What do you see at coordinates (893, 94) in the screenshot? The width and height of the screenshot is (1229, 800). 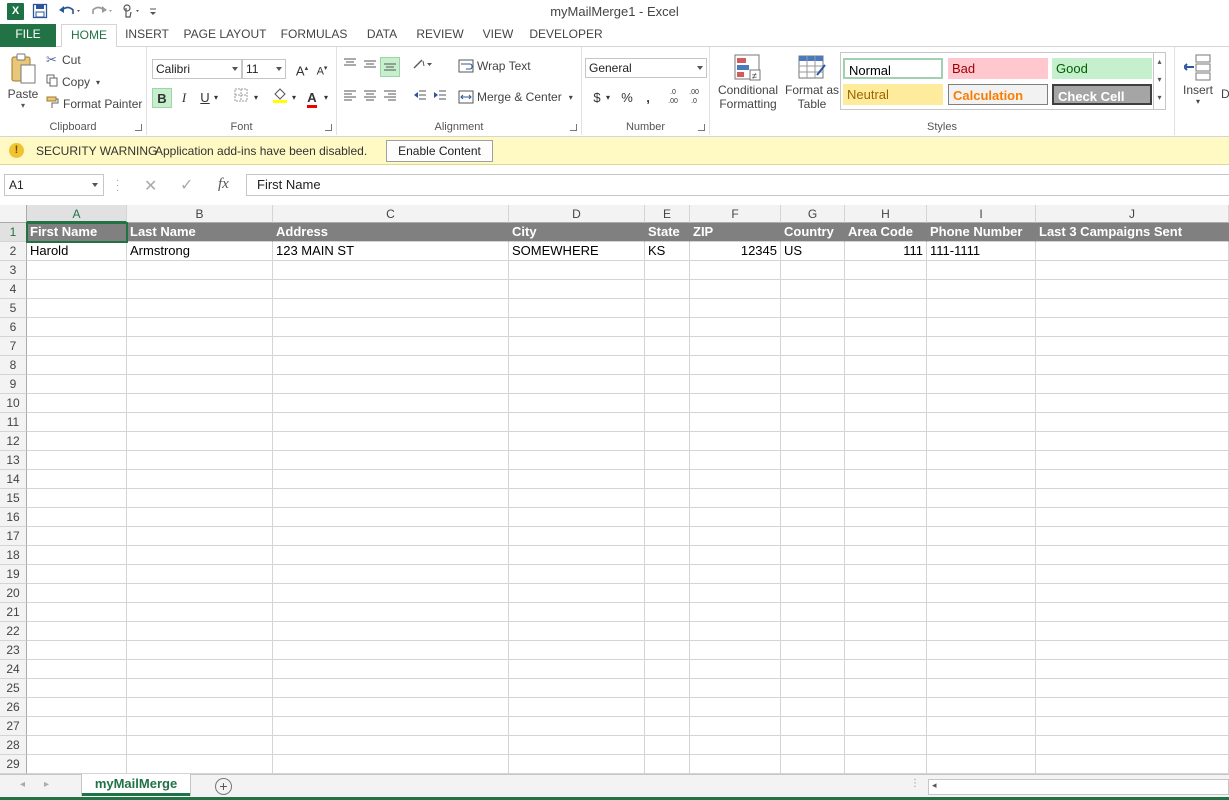 I see `style-neutral: Neutral` at bounding box center [893, 94].